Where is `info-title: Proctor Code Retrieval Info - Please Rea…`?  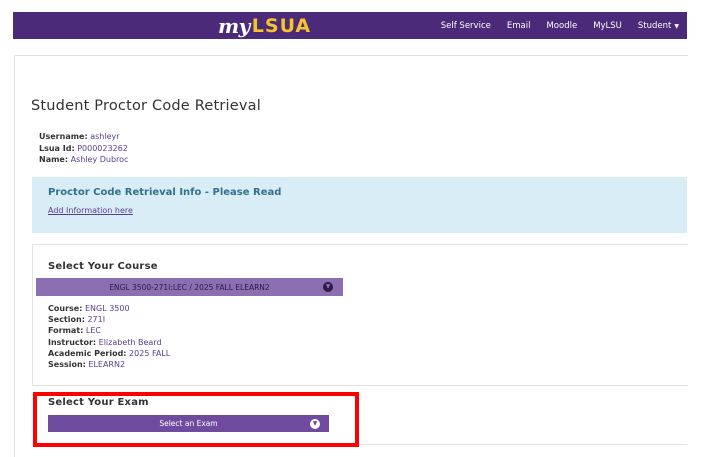 info-title: Proctor Code Retrieval Info - Please Rea… is located at coordinates (165, 192).